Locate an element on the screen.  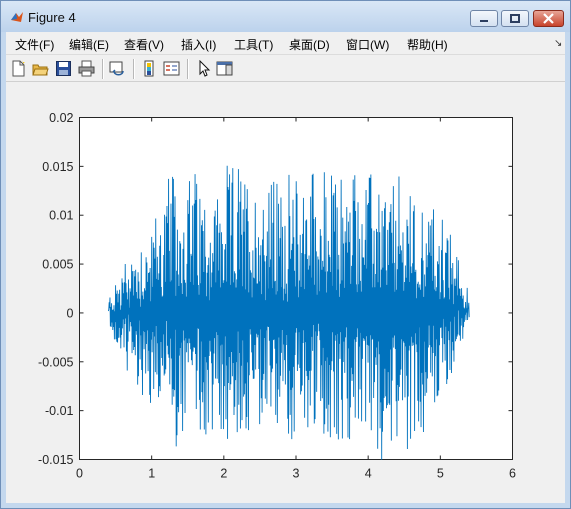
x-tick-label: 3 is located at coordinates (296, 474).